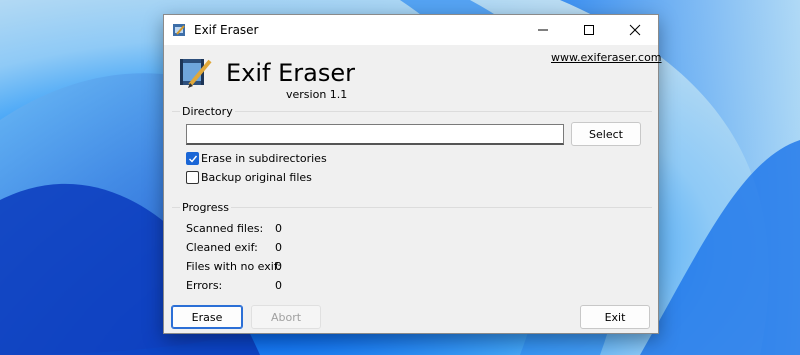 This screenshot has width=800, height=355. I want to click on backup-original-option: Backup original files, so click(249, 177).